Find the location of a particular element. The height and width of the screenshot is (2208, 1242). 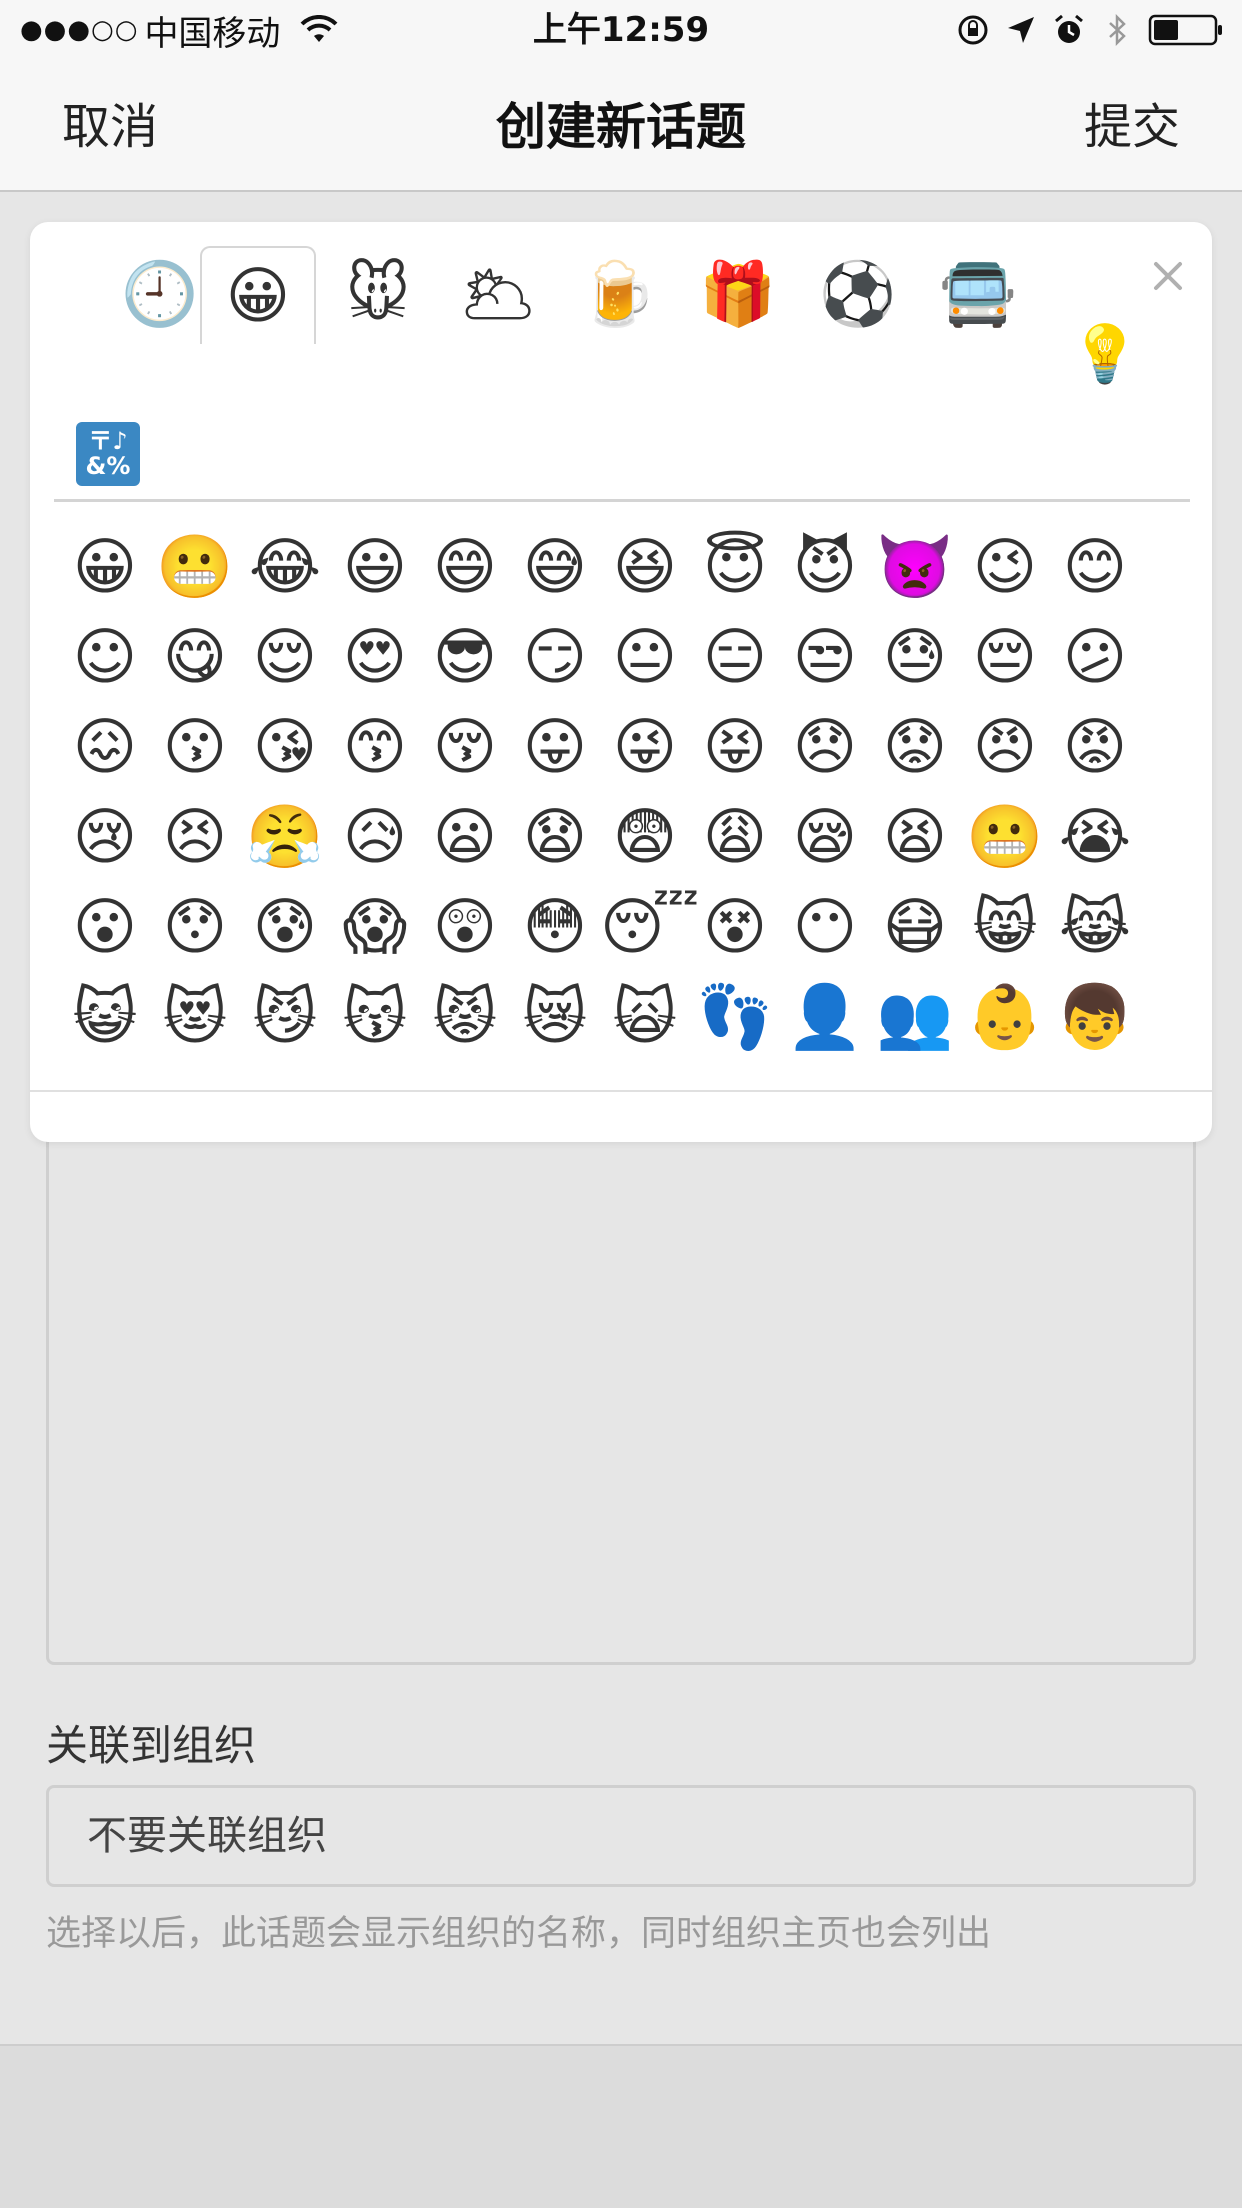

emoji-item: 😢 is located at coordinates (105, 837).